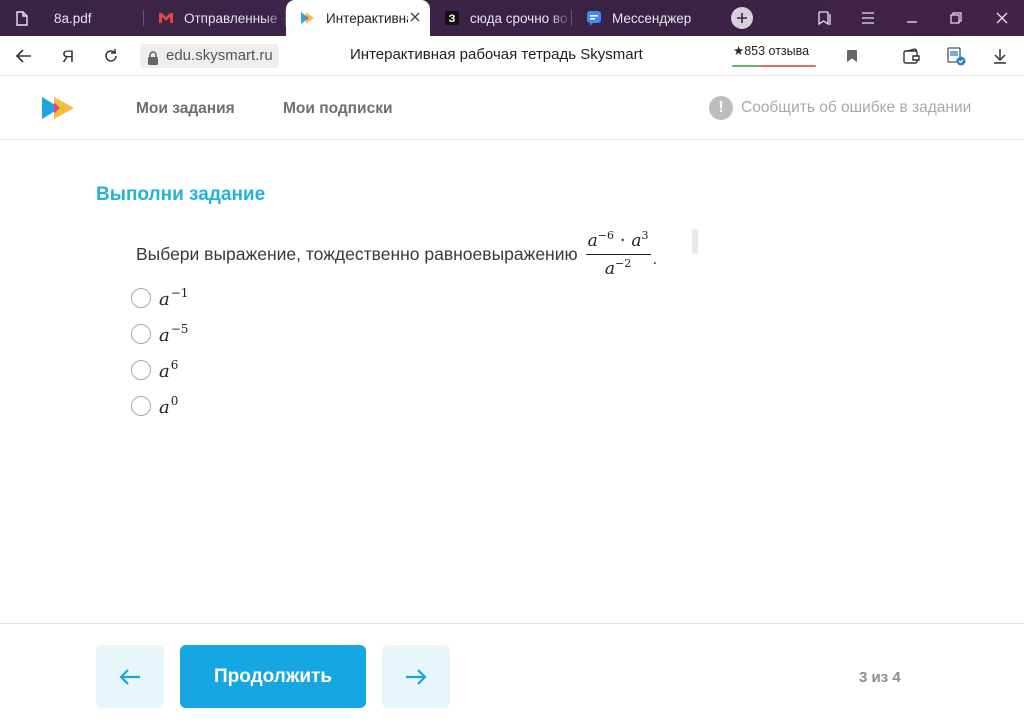 The height and width of the screenshot is (728, 1024). I want to click on url-field: edu.skysmart.ru, so click(209, 56).